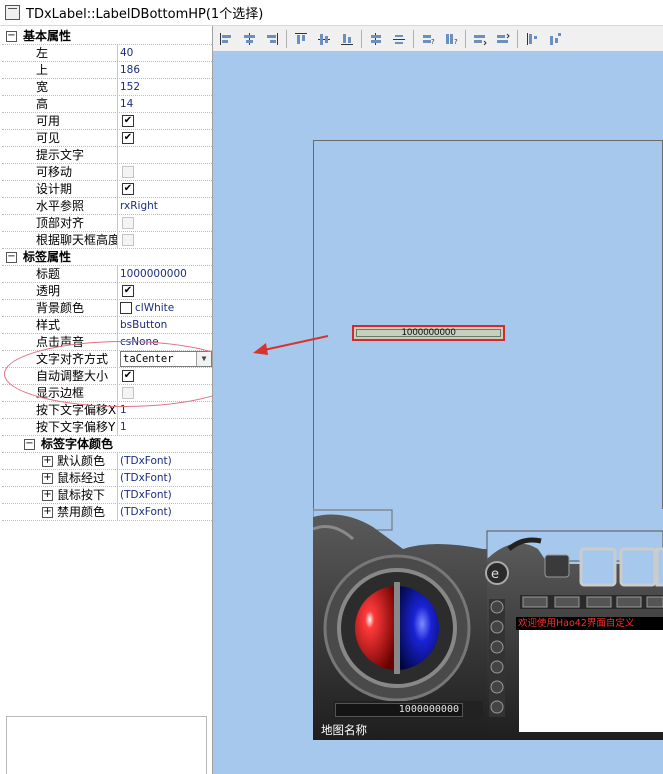 This screenshot has height=774, width=663. Describe the element at coordinates (60, 410) in the screenshot. I see `prop-name: 按下文字偏移X` at that location.